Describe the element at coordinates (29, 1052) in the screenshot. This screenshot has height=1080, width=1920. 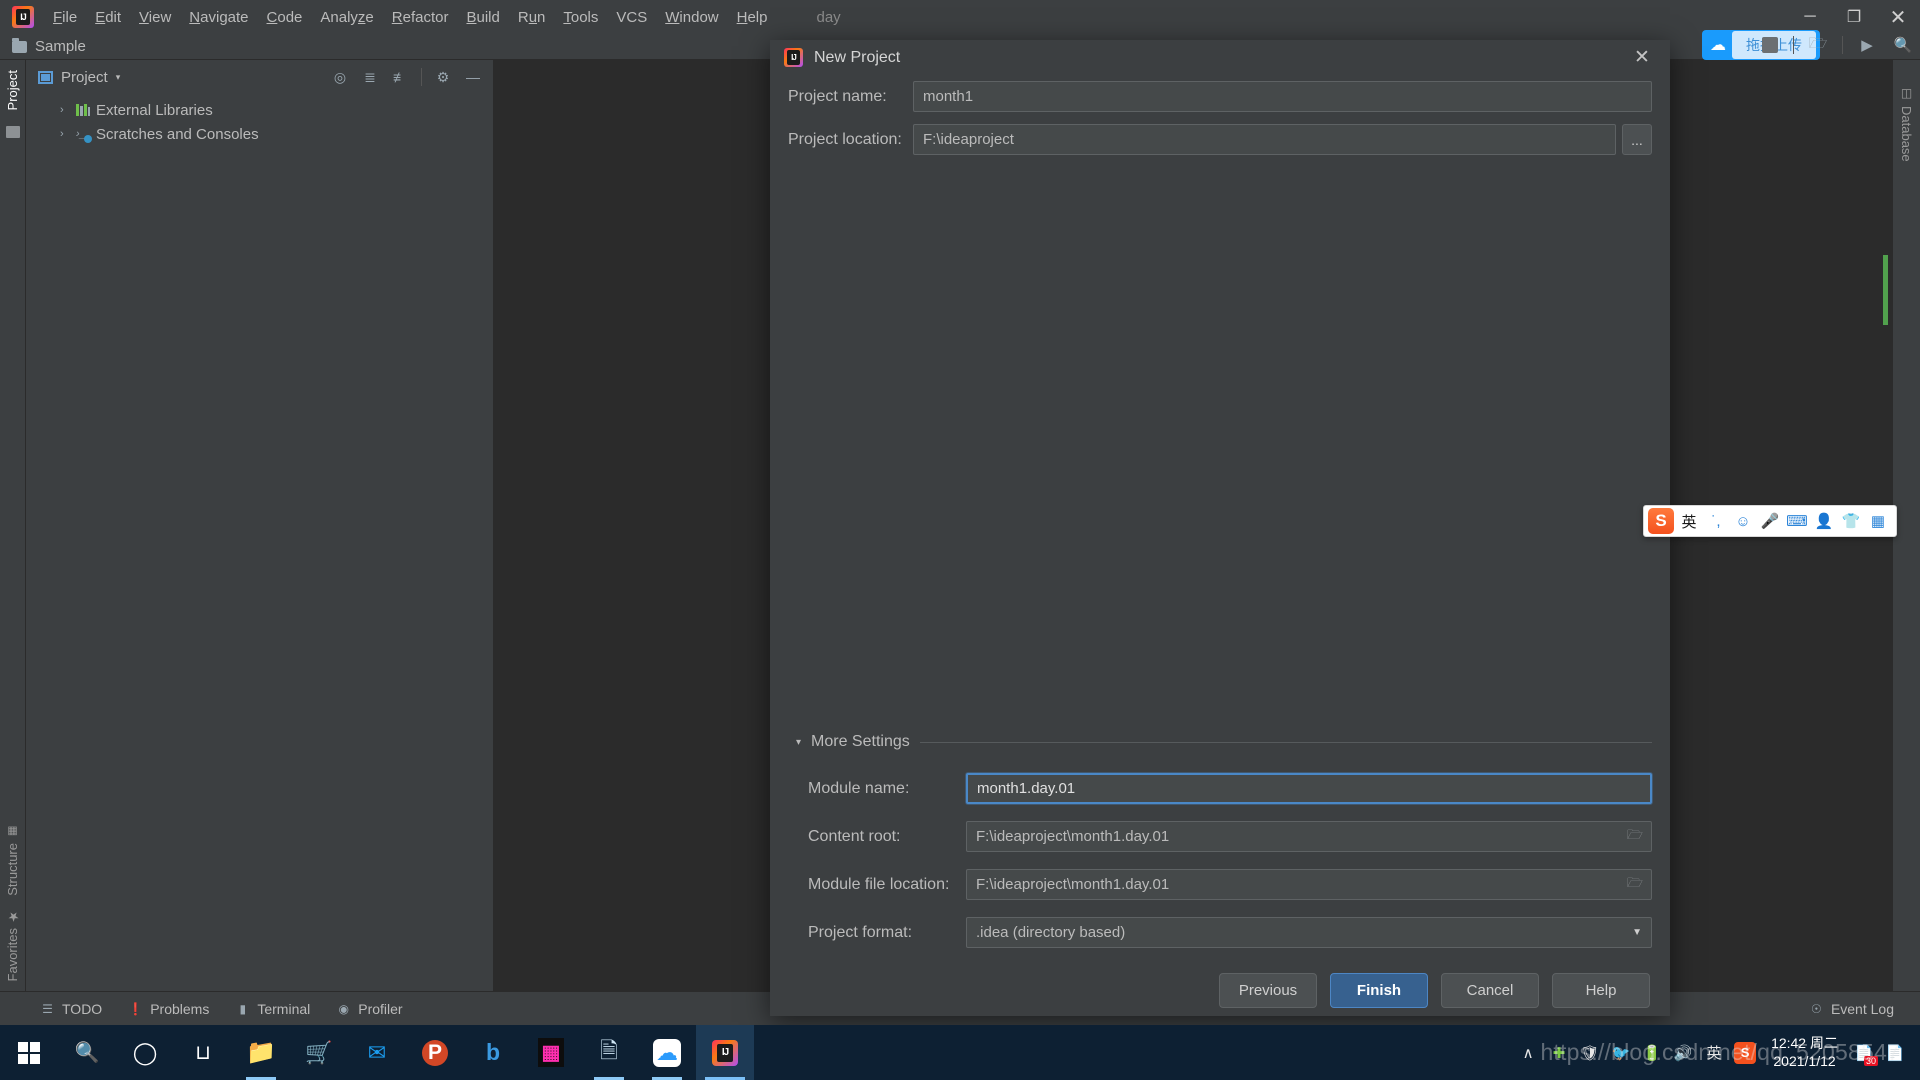
I see `start-button` at that location.